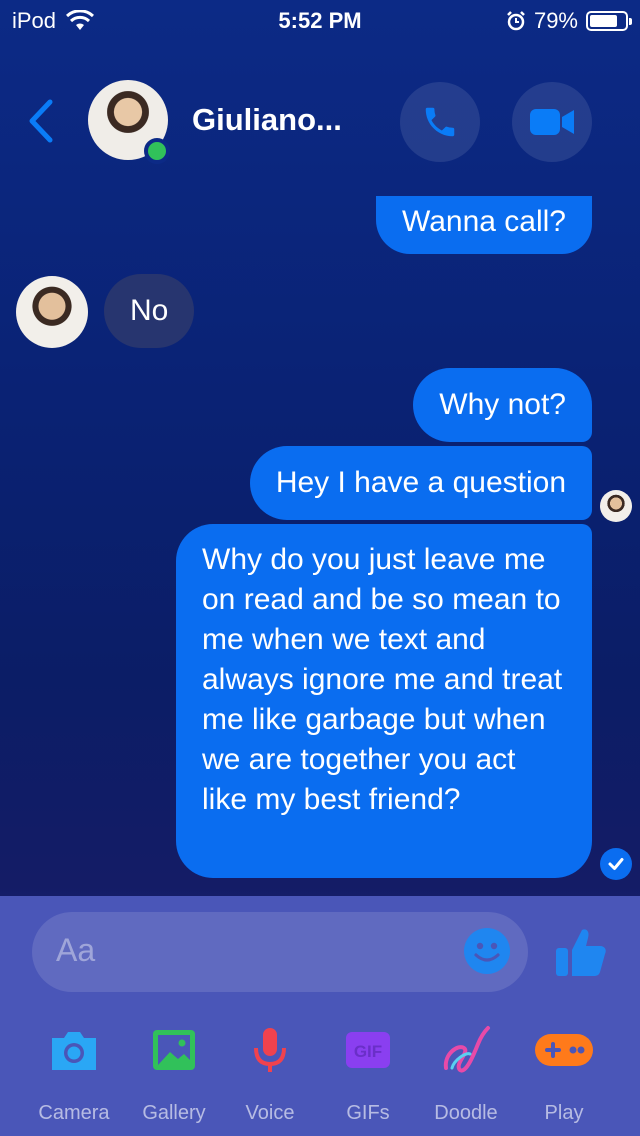  I want to click on tool-label: Play, so click(564, 1113).